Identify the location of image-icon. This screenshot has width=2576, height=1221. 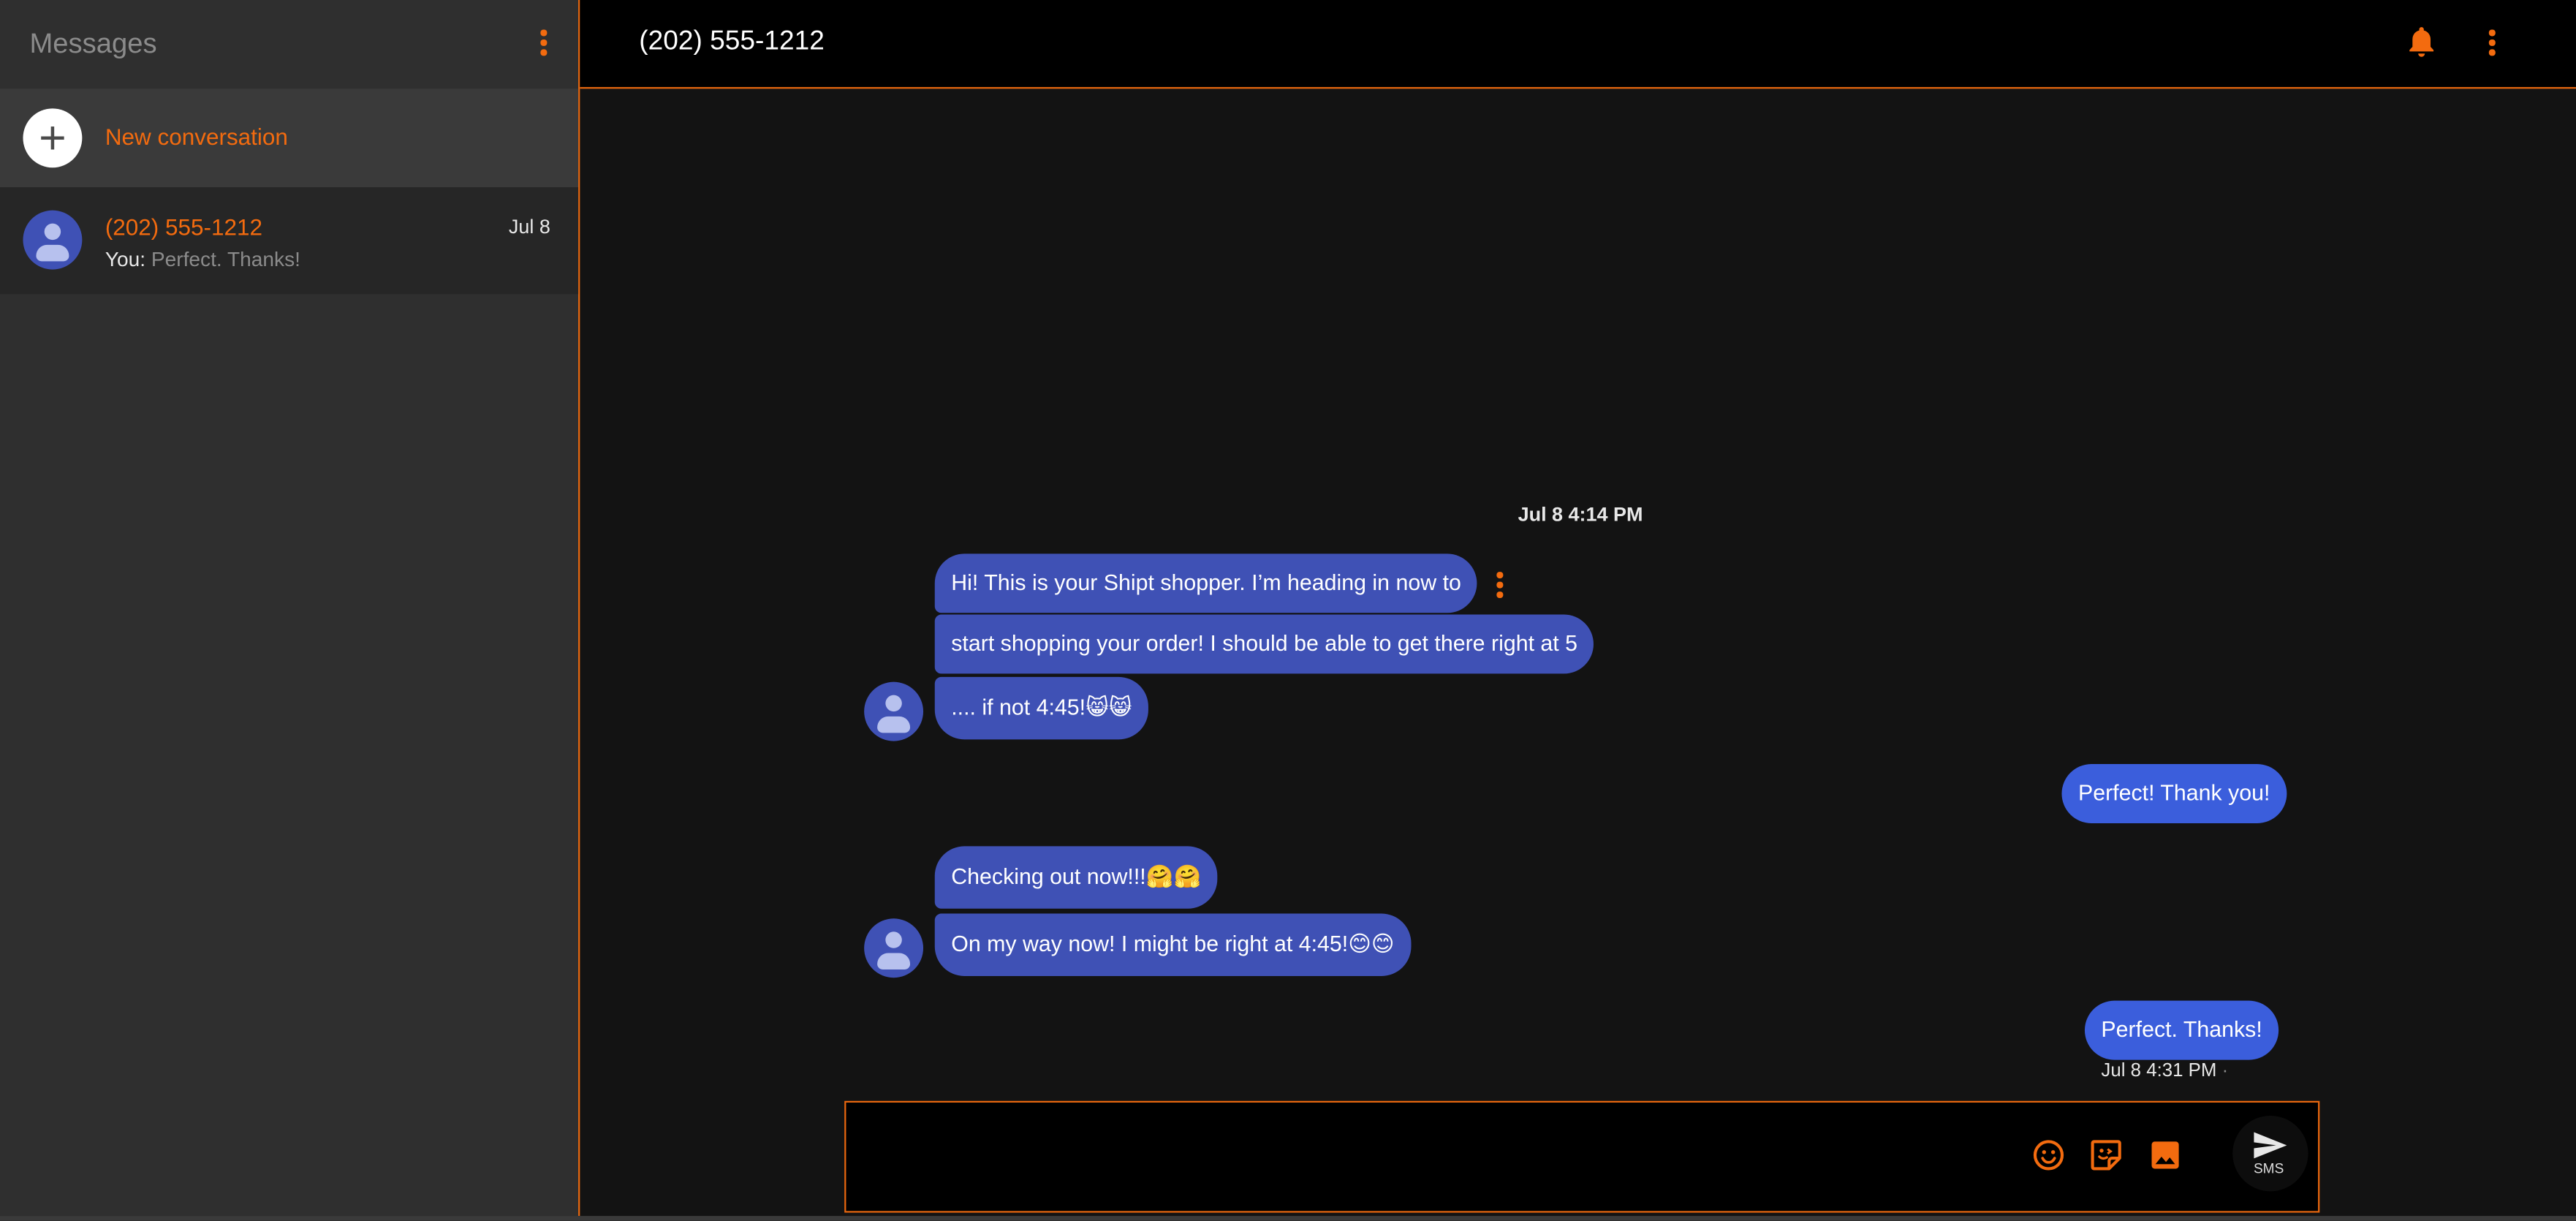
(2165, 1155).